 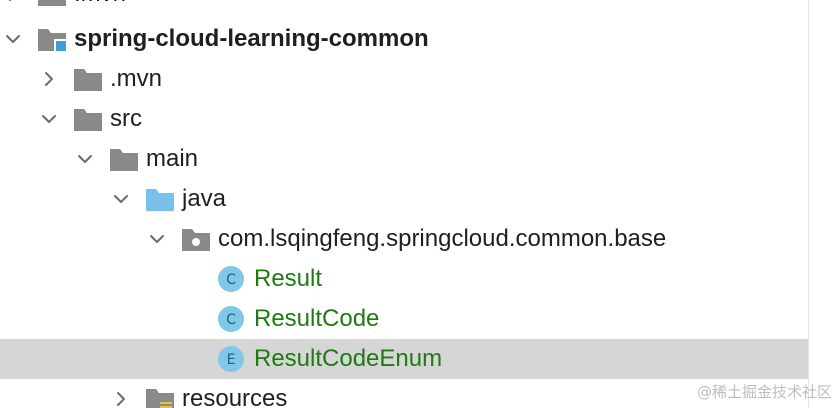 What do you see at coordinates (160, 396) in the screenshot?
I see `resources-folder-icon` at bounding box center [160, 396].